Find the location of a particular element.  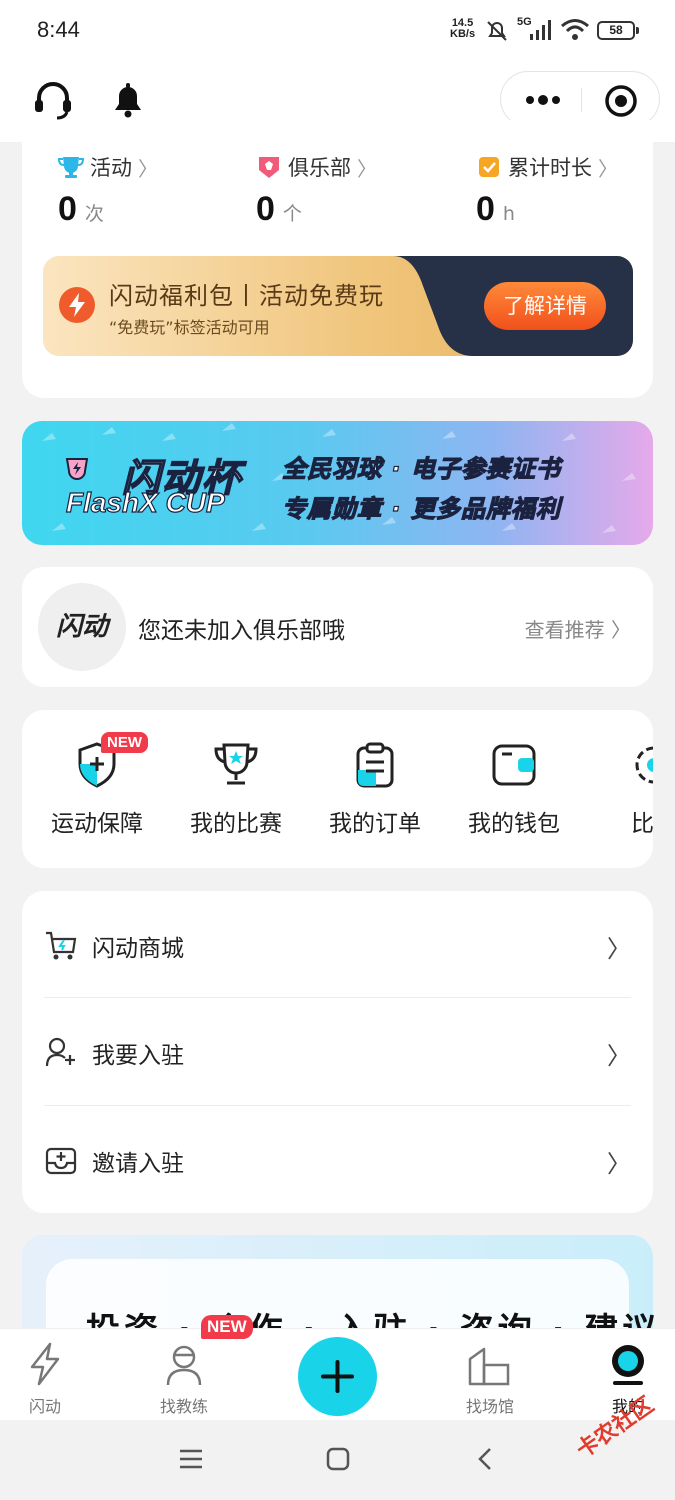

more-icon is located at coordinates (543, 100).